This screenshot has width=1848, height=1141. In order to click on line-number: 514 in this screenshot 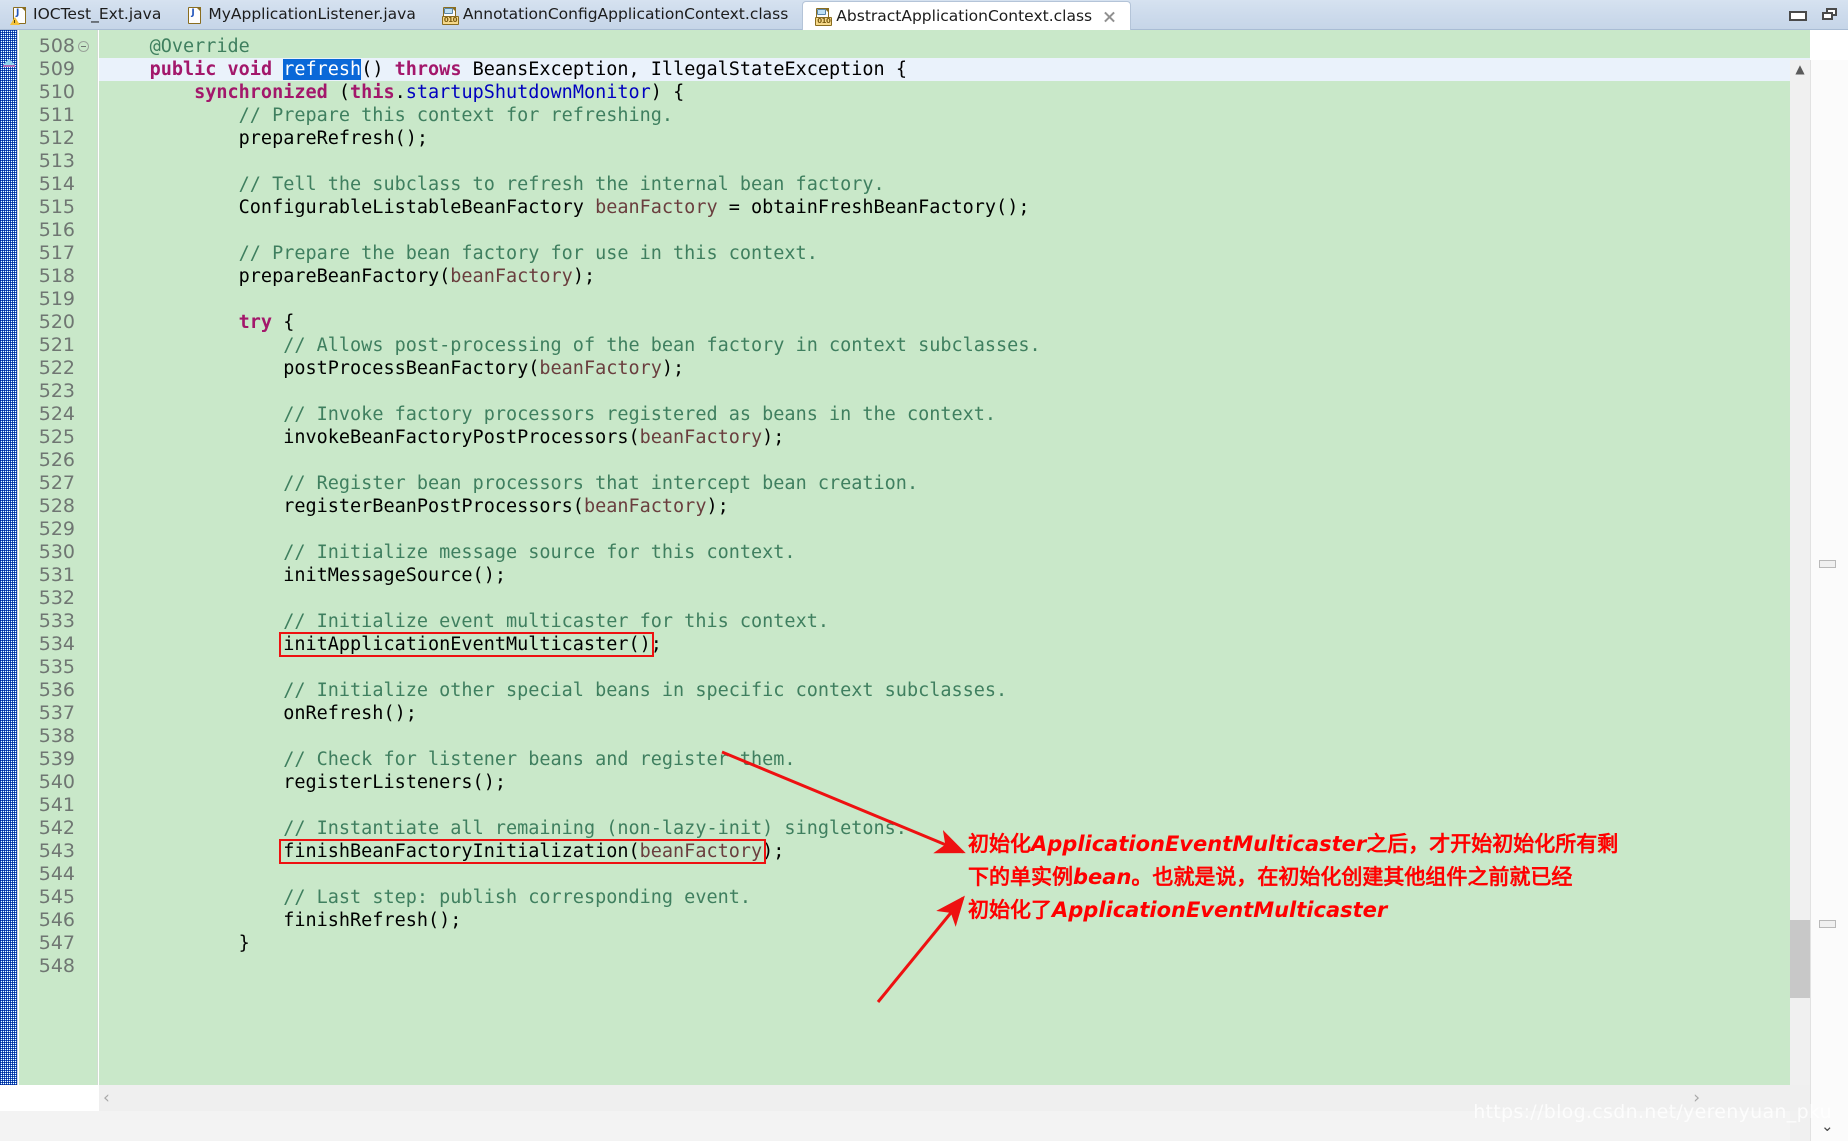, I will do `click(56, 184)`.